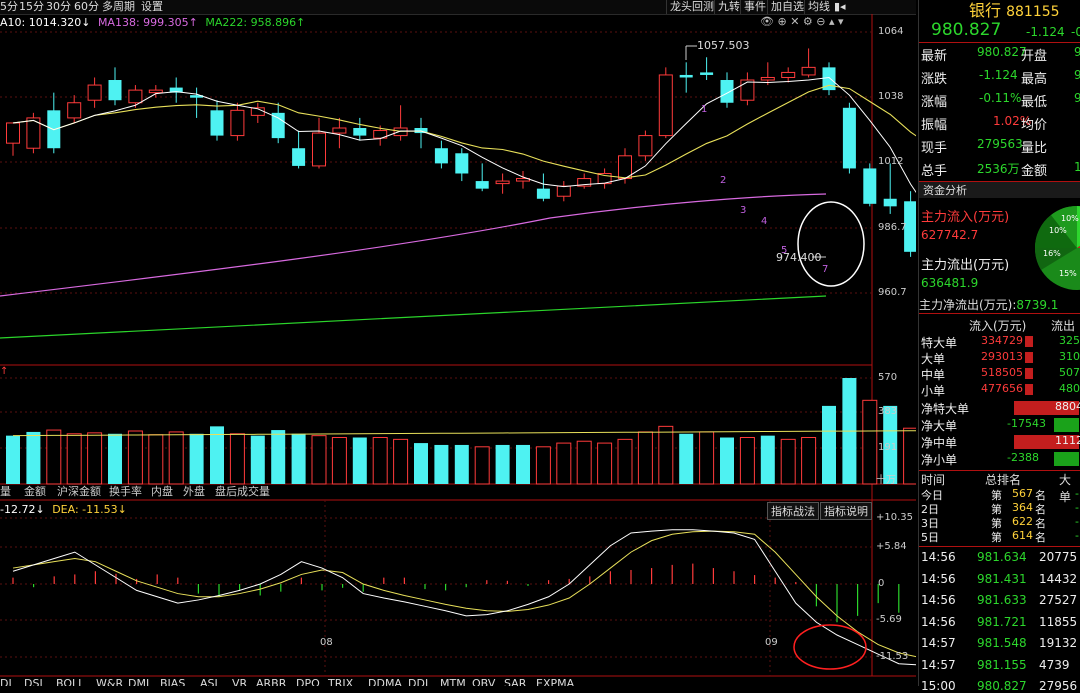  I want to click on price-axis-label: 1064, so click(891, 31).